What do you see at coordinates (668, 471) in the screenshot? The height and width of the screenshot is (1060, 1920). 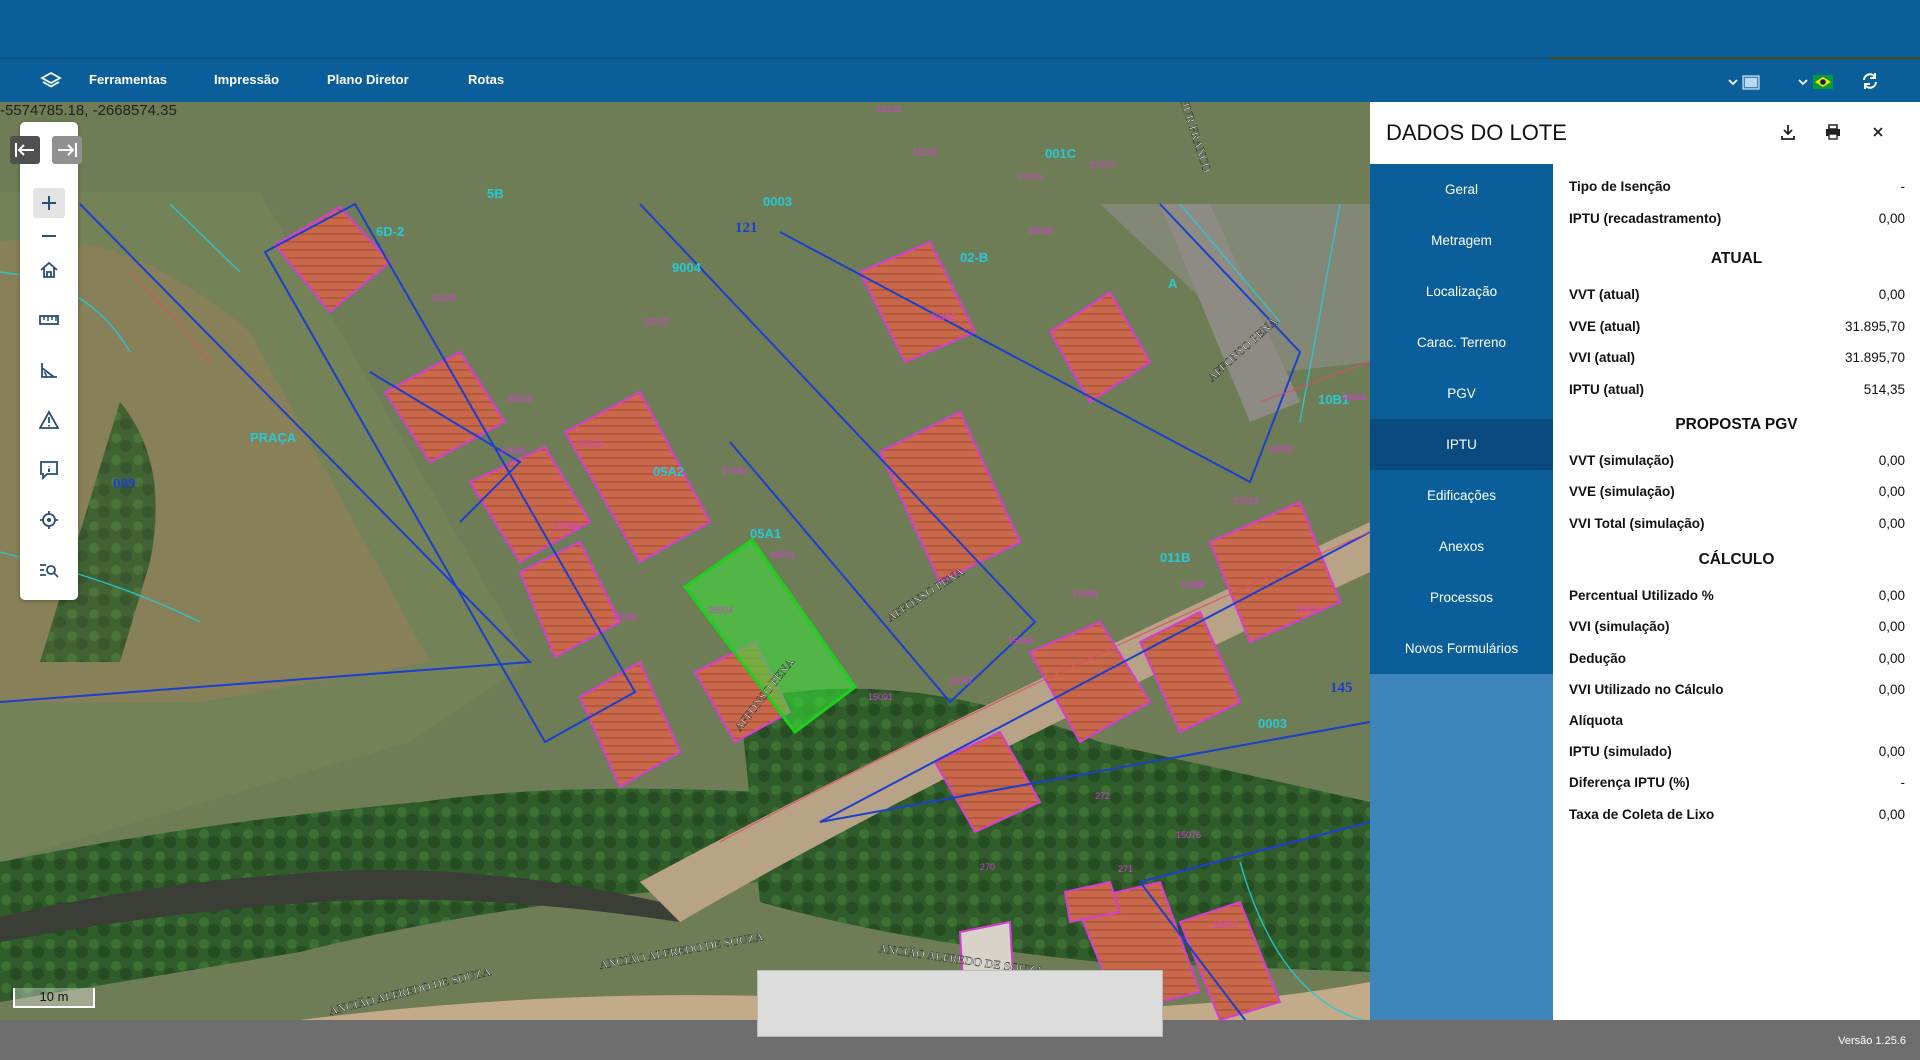 I see `map-lot-label: 05A2` at bounding box center [668, 471].